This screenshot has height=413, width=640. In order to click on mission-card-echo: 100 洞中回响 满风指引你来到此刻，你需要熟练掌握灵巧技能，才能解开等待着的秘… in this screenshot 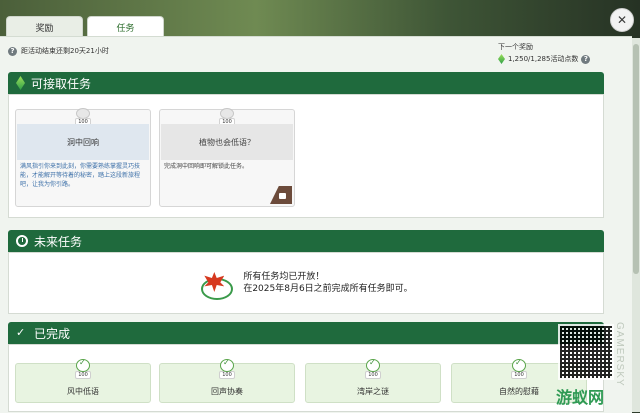, I will do `click(83, 157)`.